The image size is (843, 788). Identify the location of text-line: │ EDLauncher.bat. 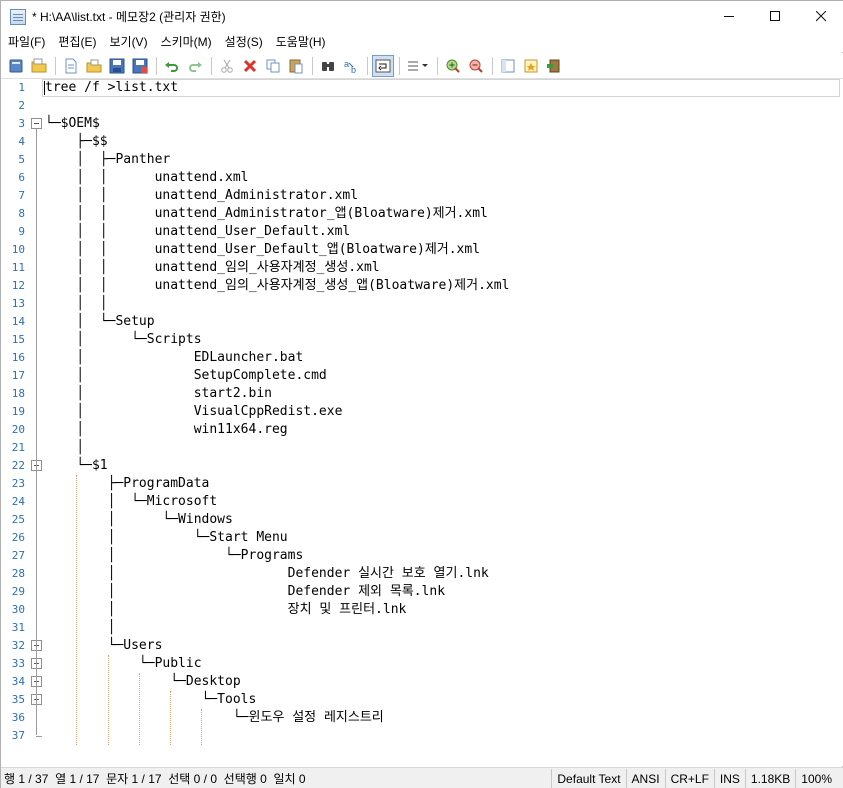
(174, 358).